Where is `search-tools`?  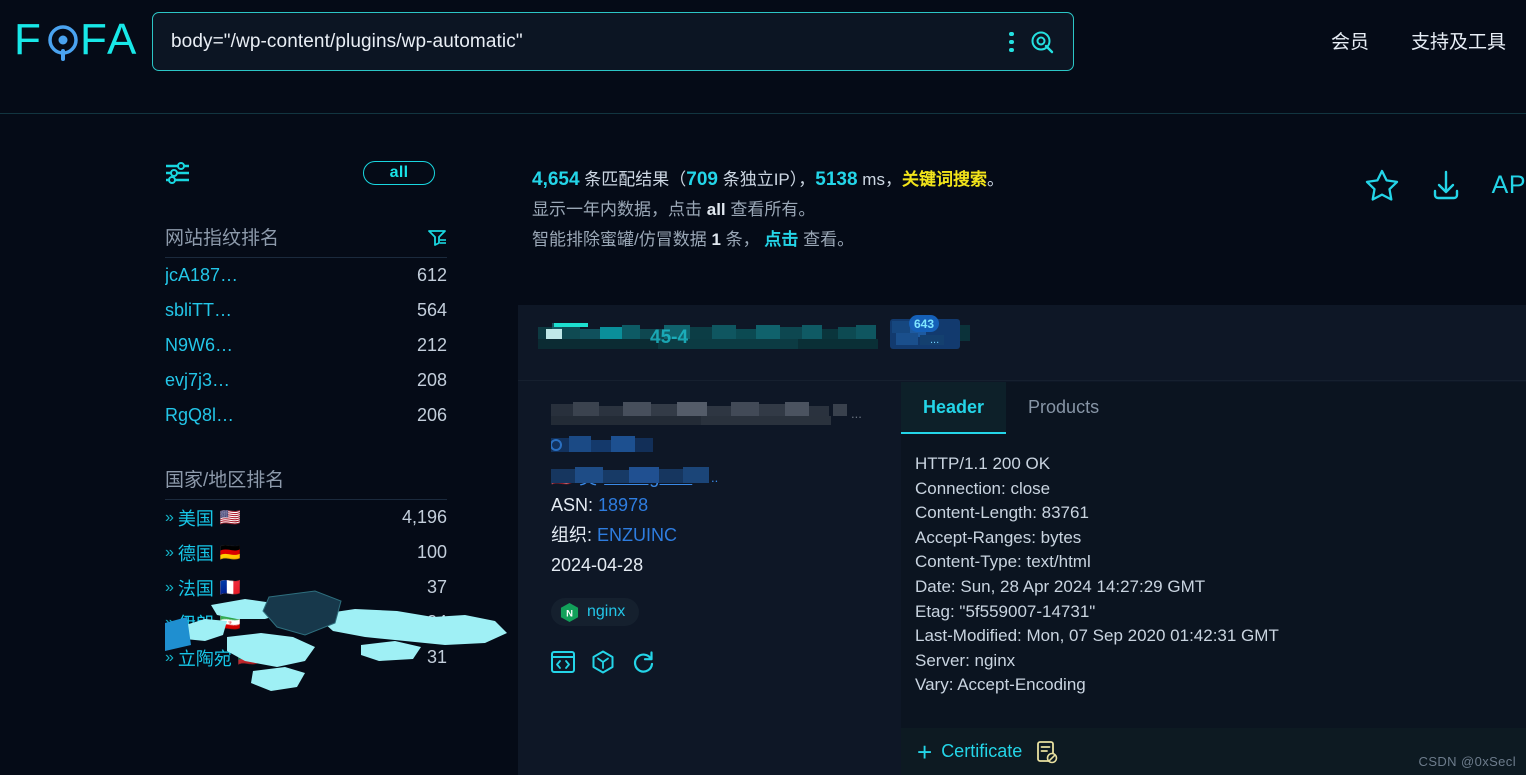 search-tools is located at coordinates (1041, 42).